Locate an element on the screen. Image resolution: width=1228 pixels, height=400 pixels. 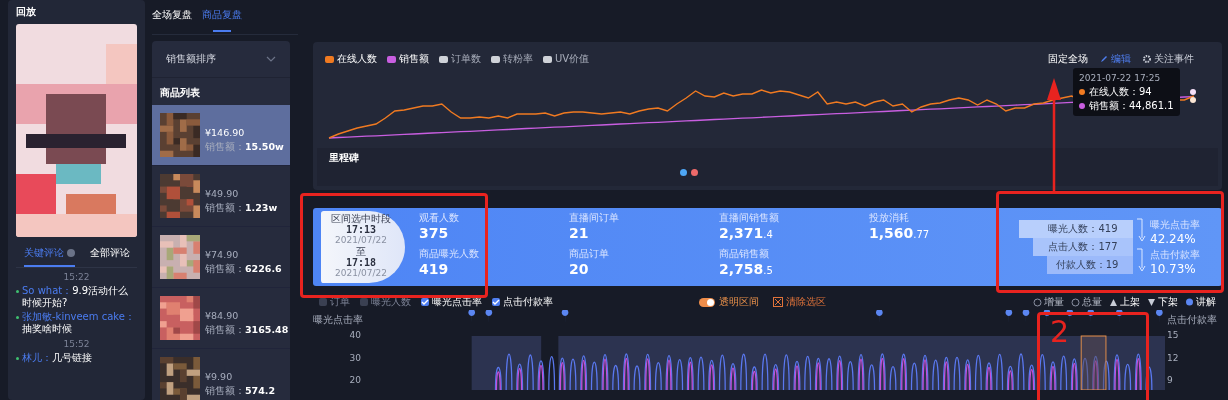
rate-label: 曝光点击率 is located at coordinates (1175, 225).